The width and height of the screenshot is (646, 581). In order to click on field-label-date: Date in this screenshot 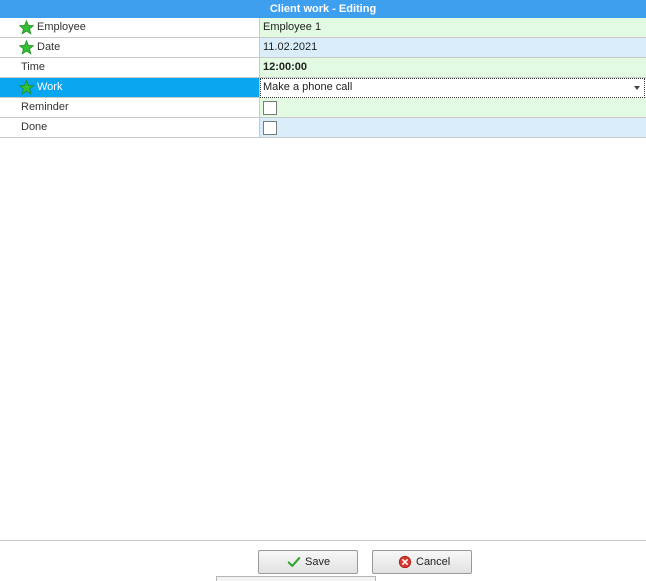, I will do `click(49, 47)`.